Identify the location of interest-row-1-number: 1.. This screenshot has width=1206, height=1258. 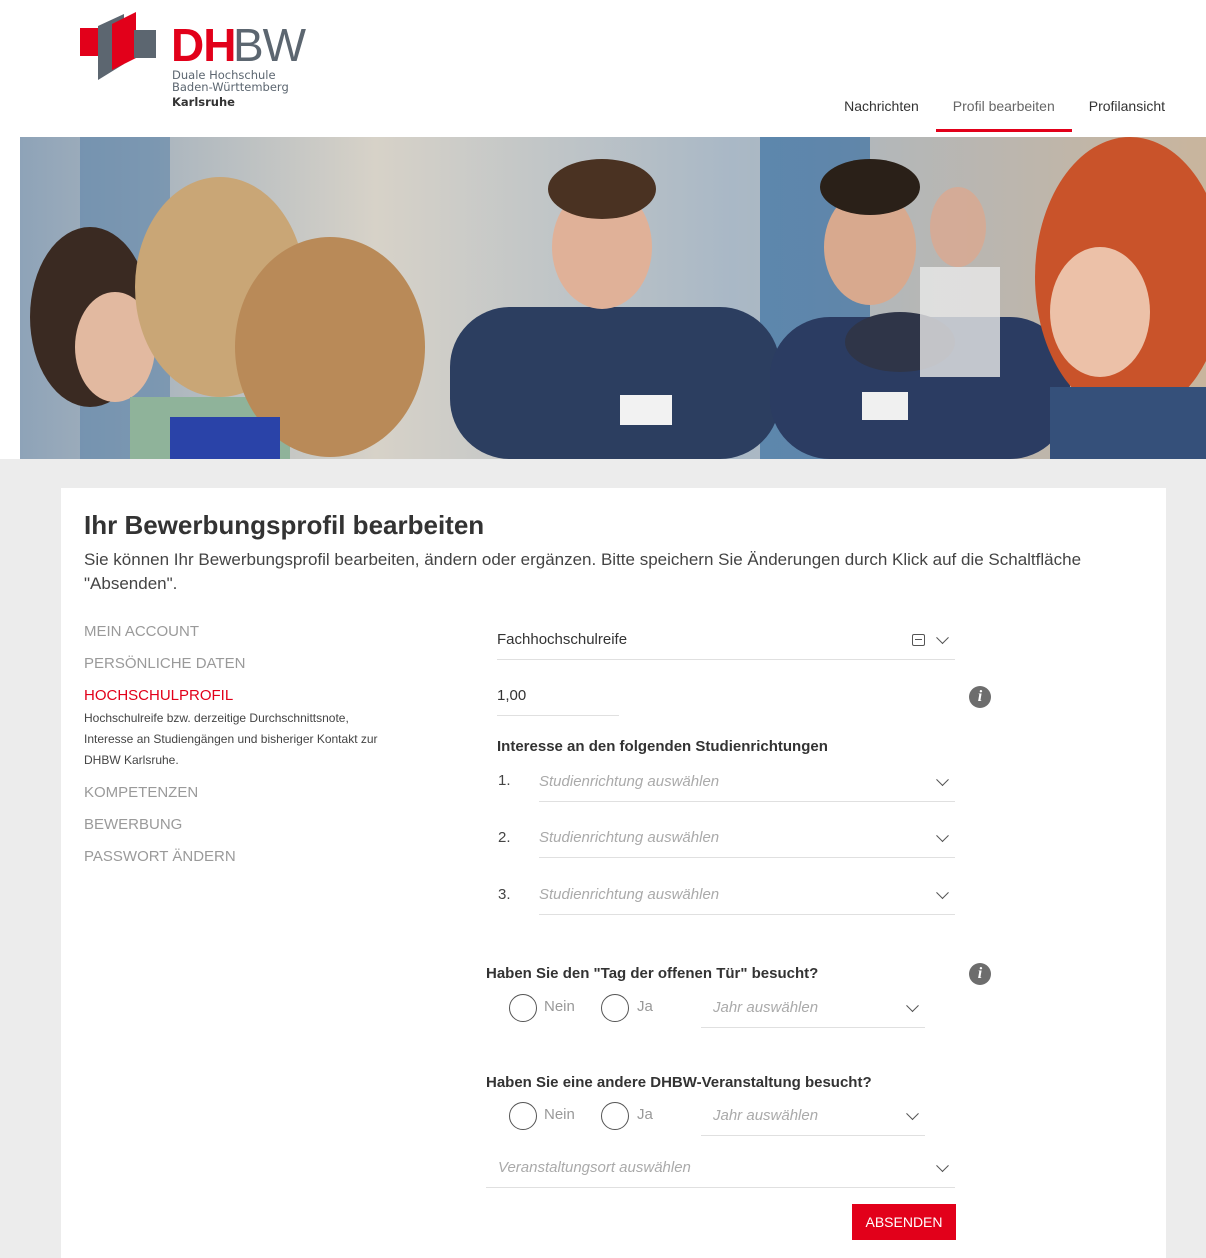
(504, 780).